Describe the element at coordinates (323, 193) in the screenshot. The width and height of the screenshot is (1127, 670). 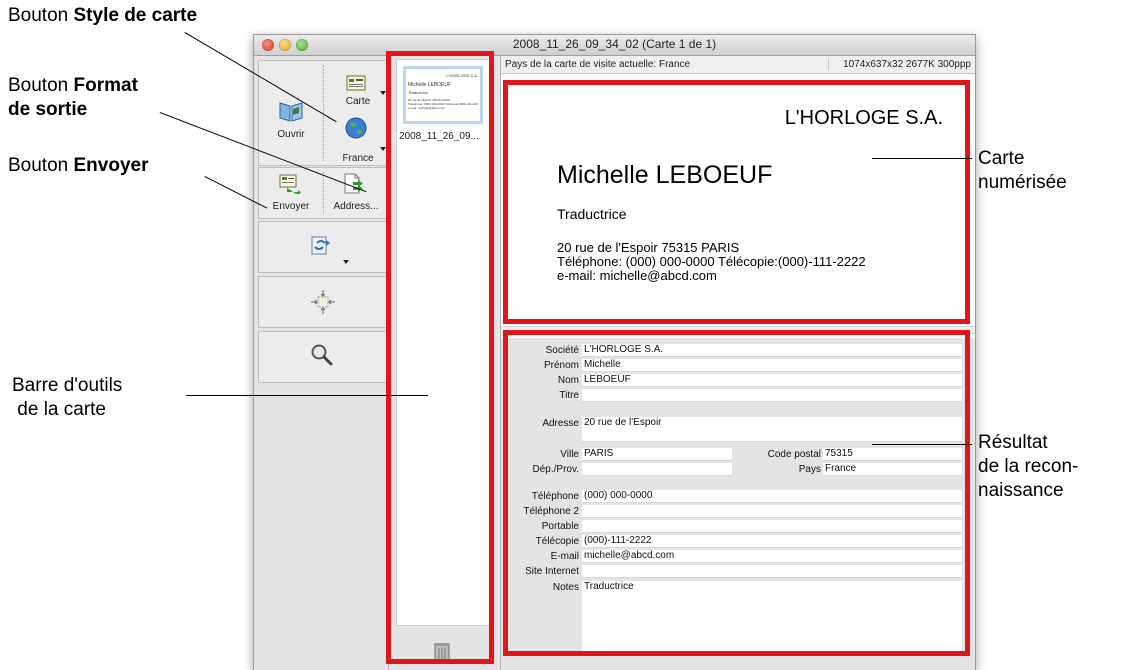
I see `toolbar-divider` at that location.